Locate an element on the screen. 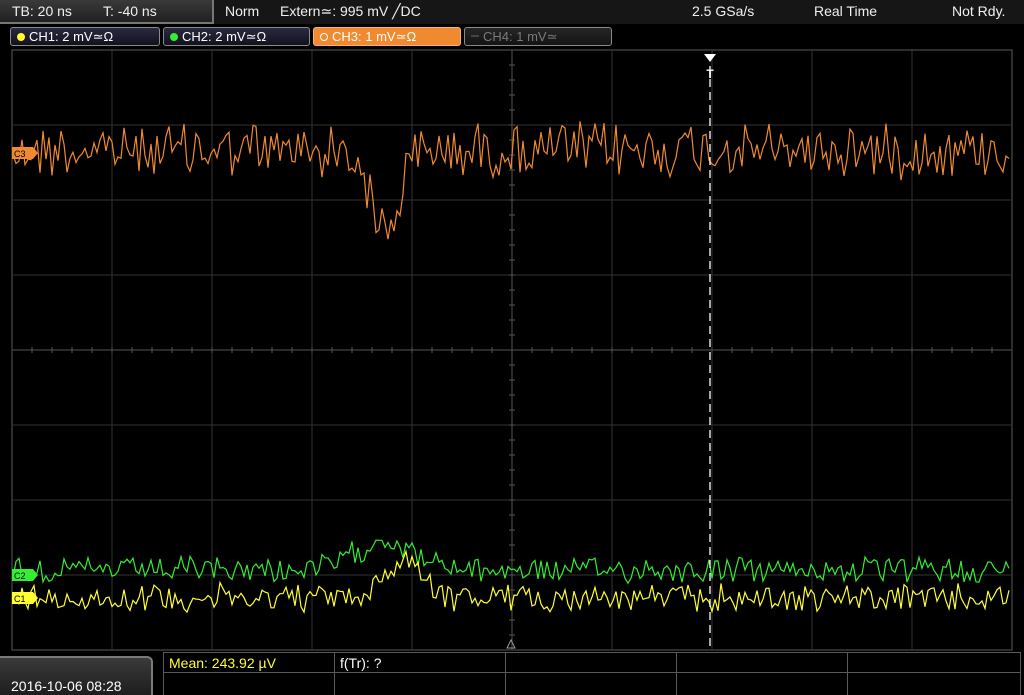 This screenshot has width=1024, height=695. mean-measurement: Mean: 243.92 µV is located at coordinates (222, 663).